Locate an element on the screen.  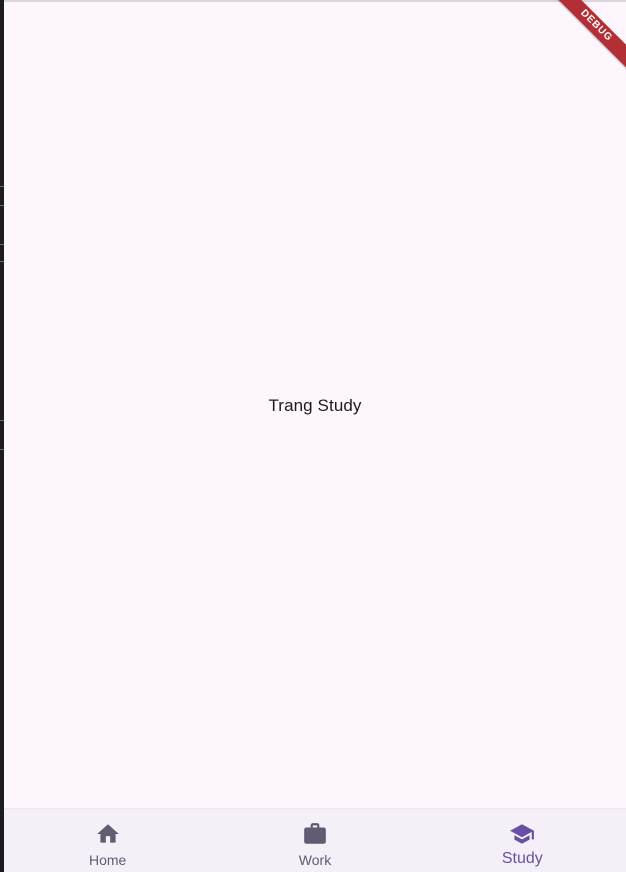
nav-item-work: Work is located at coordinates (314, 840).